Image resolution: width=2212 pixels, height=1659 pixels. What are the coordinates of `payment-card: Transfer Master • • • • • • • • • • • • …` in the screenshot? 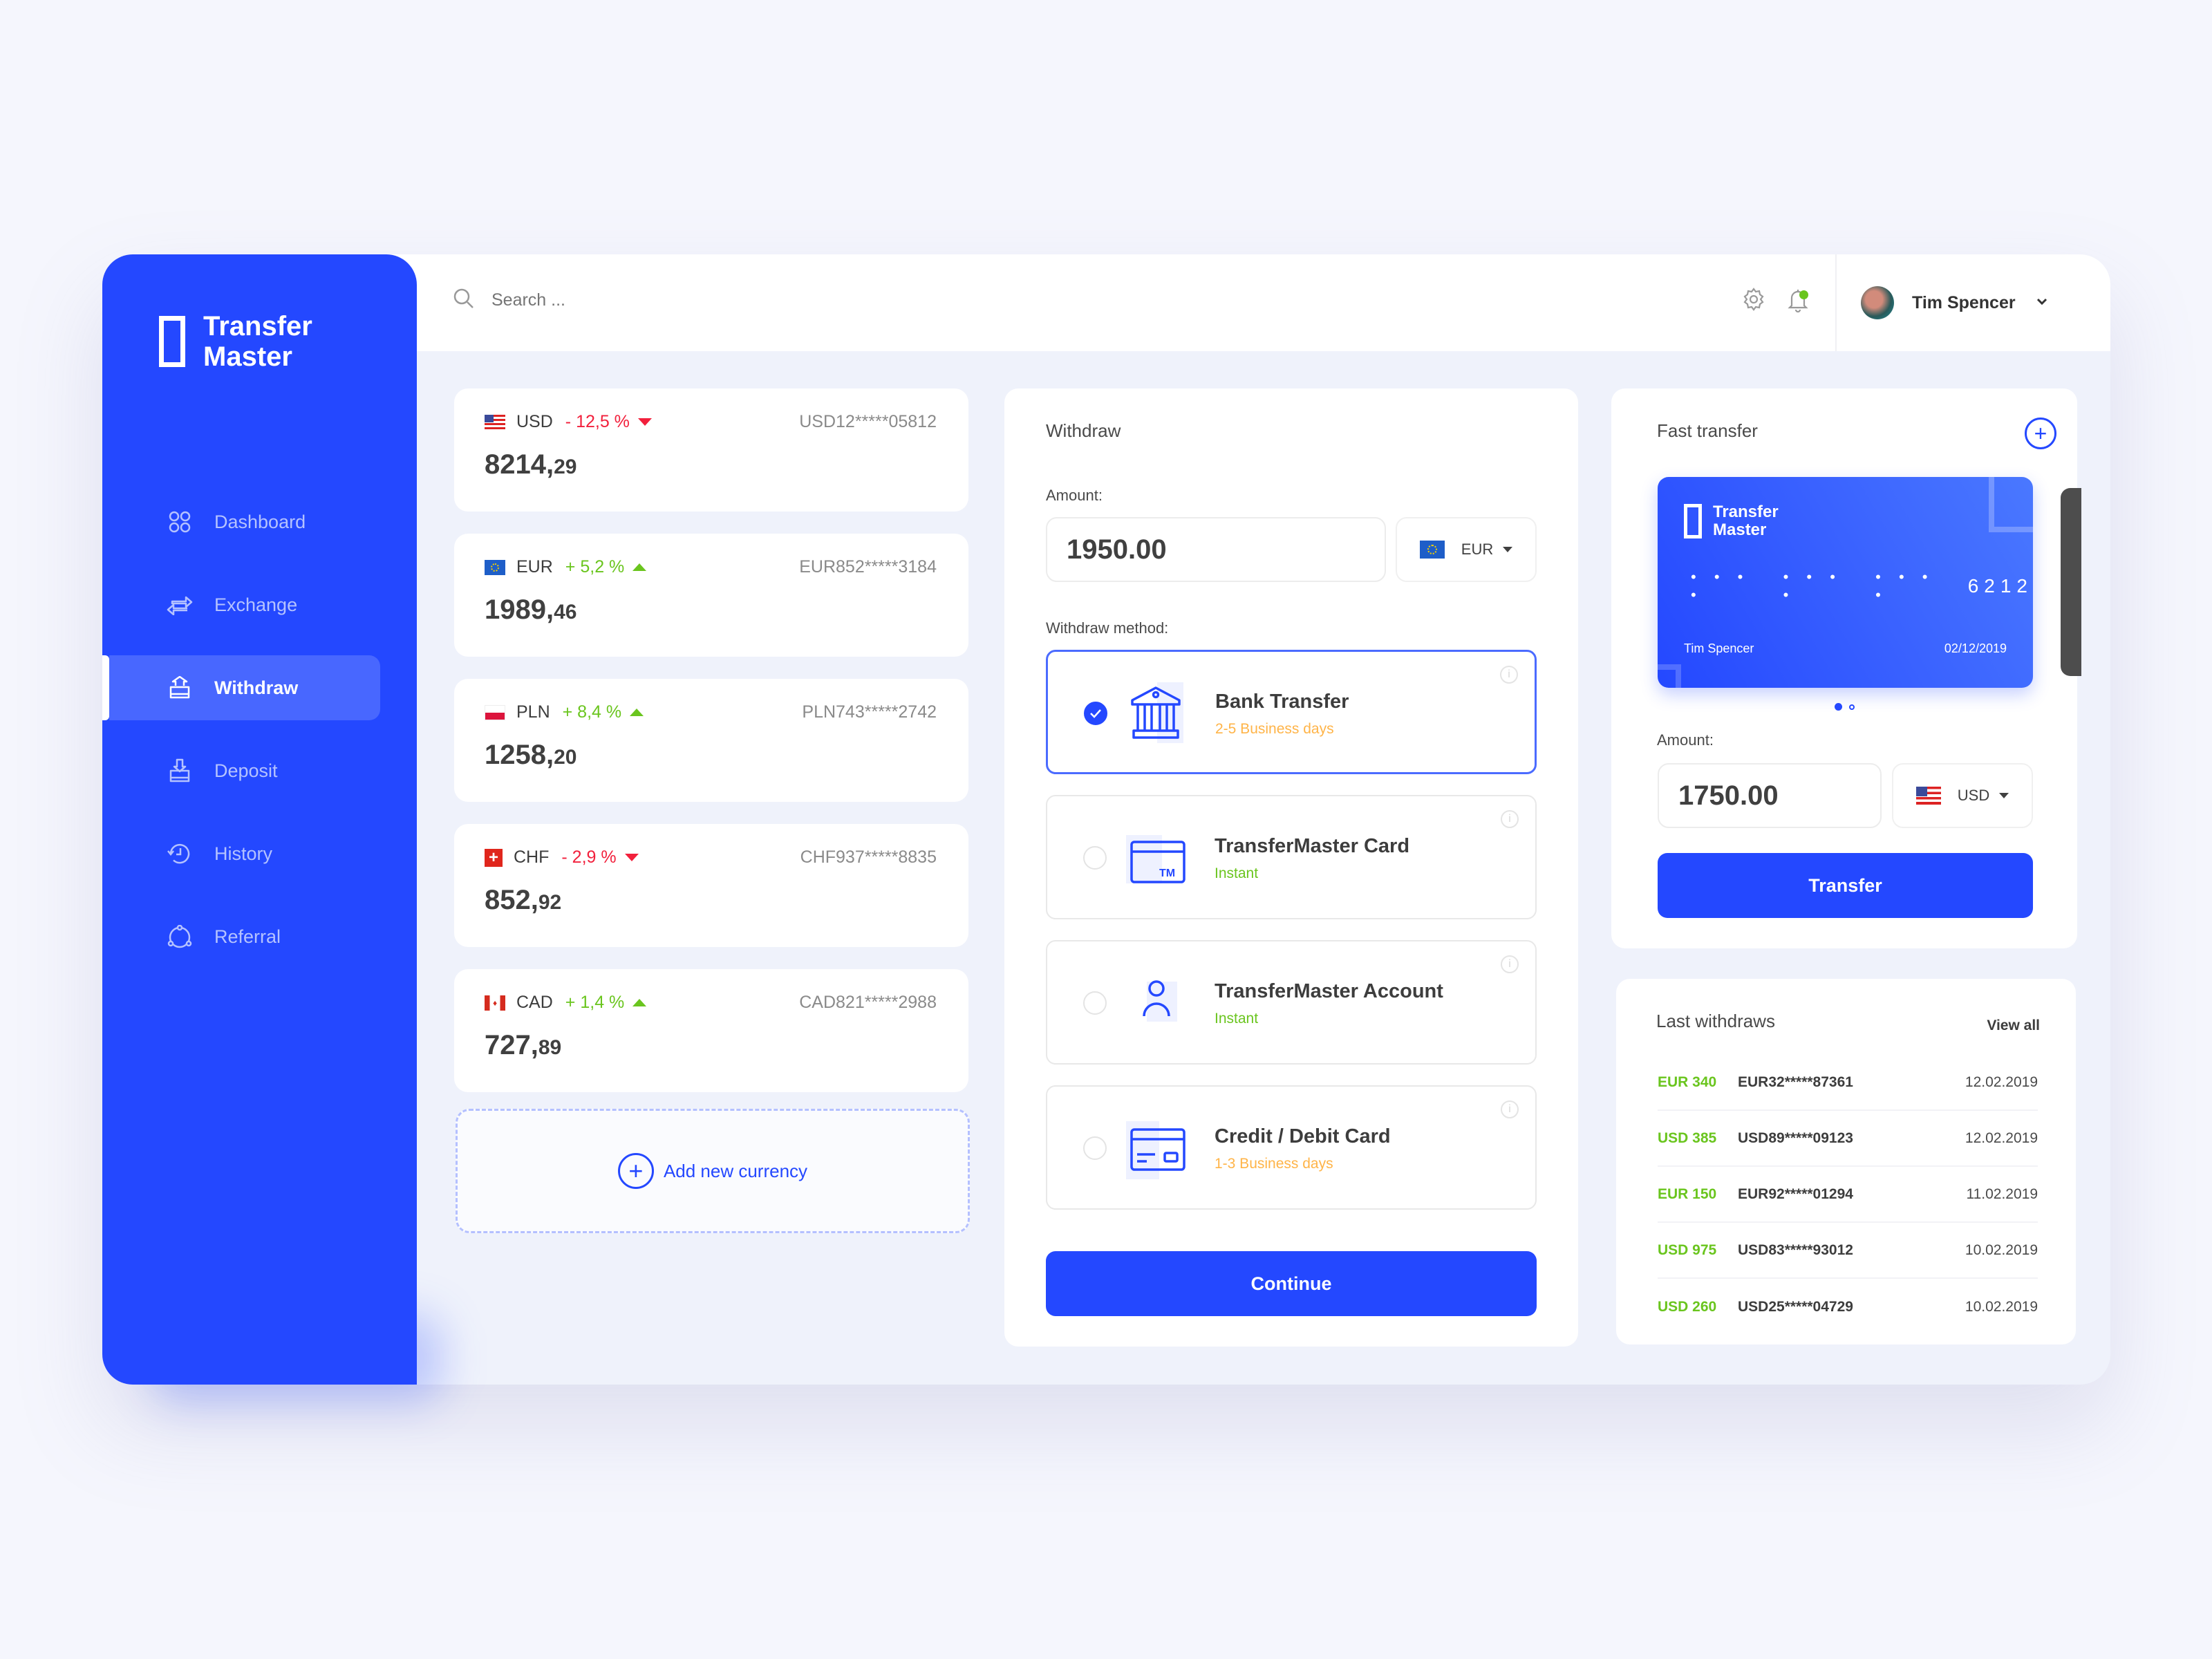 It's located at (1845, 582).